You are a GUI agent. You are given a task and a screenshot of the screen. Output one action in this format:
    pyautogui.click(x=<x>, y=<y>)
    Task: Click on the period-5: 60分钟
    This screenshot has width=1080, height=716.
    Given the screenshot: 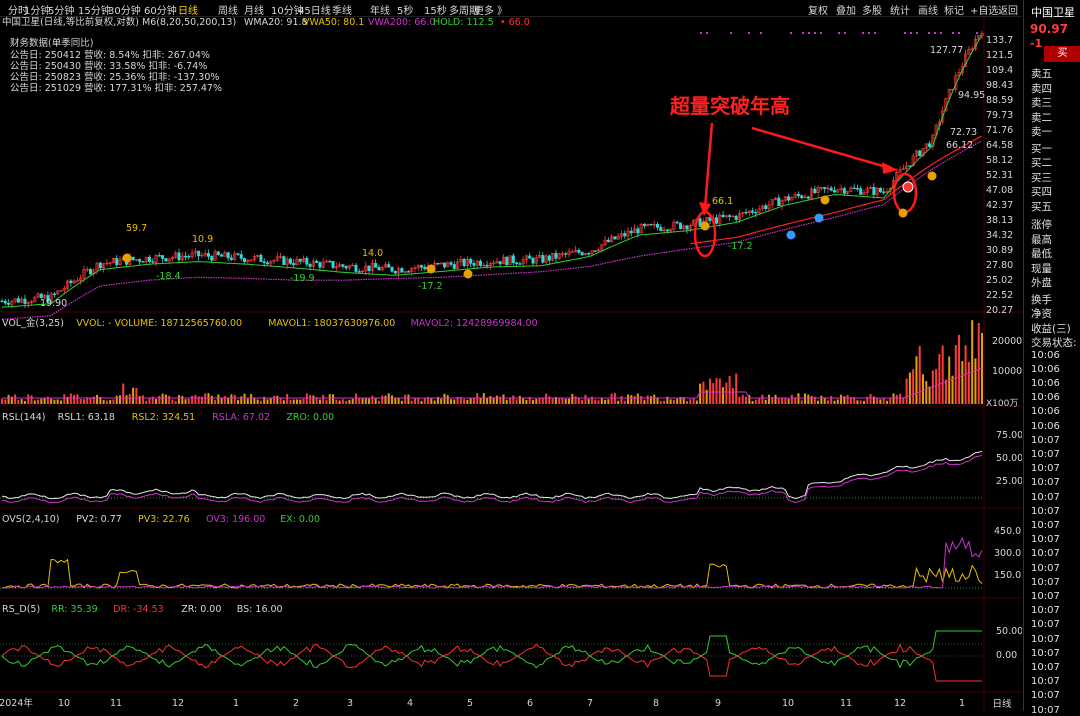 What is the action you would take?
    pyautogui.click(x=160, y=9)
    